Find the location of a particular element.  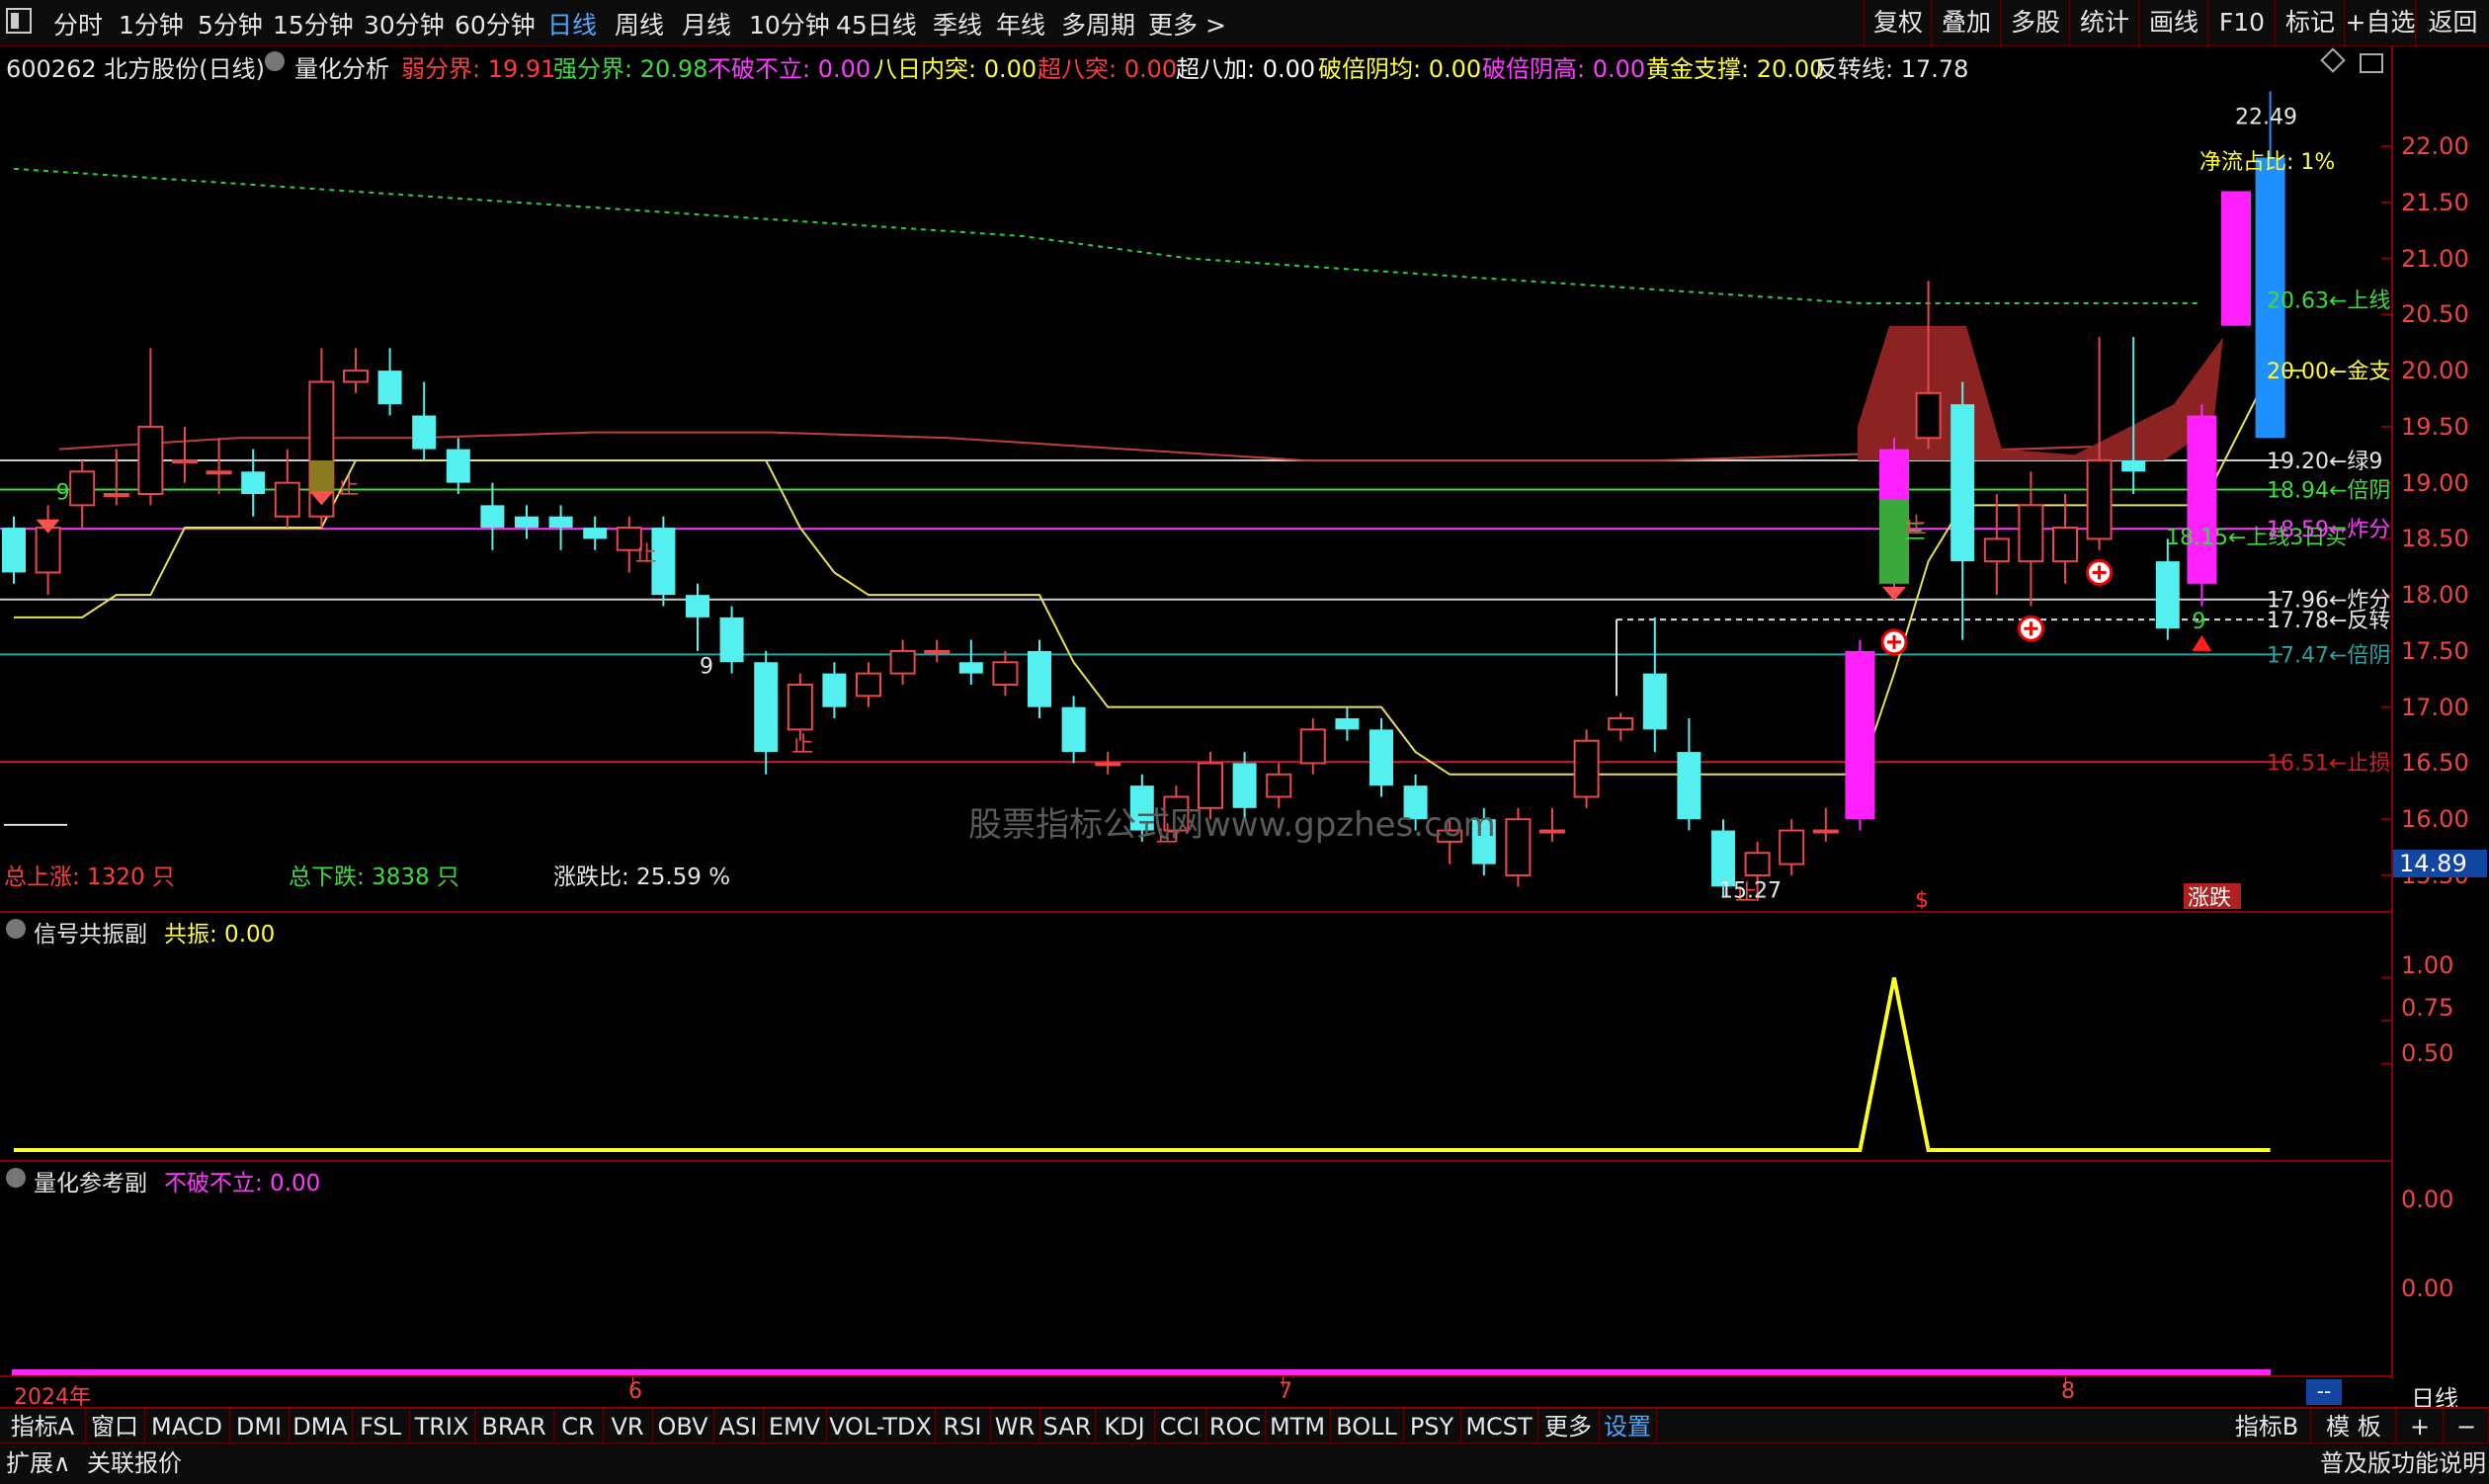

indicator-tab: CR is located at coordinates (579, 1426).